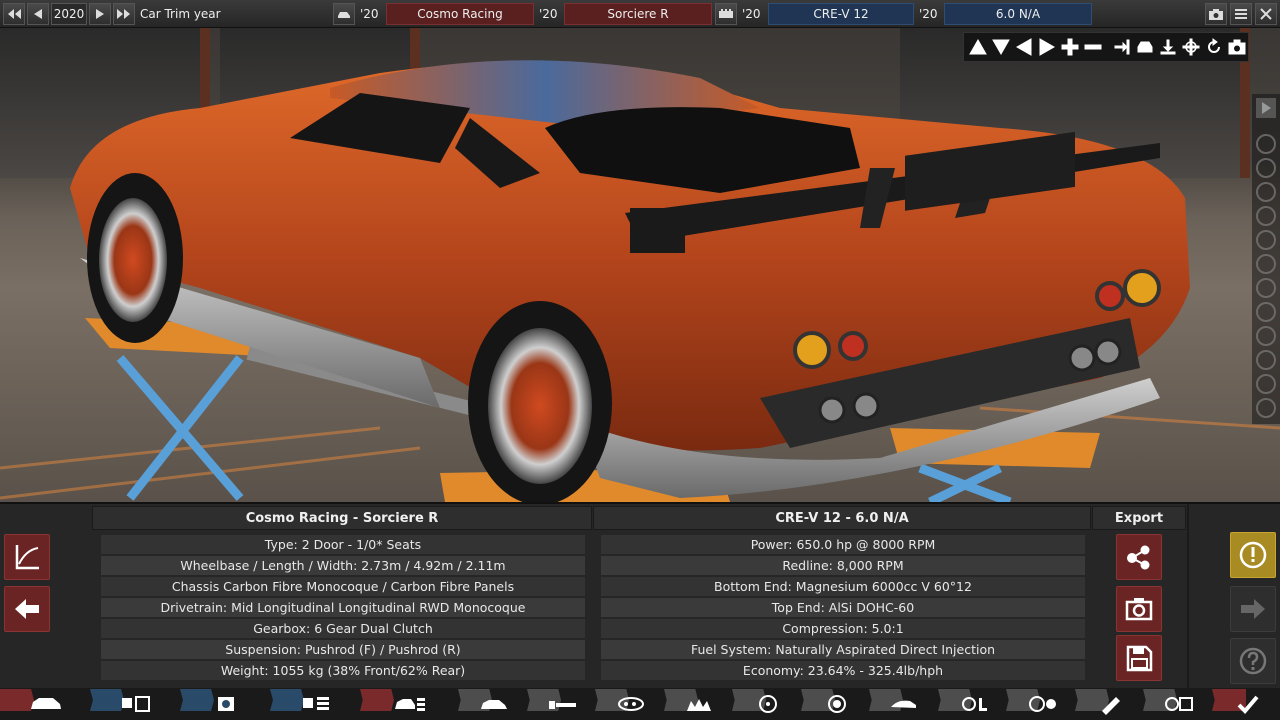  I want to click on reset-rotation-button, so click(1214, 47).